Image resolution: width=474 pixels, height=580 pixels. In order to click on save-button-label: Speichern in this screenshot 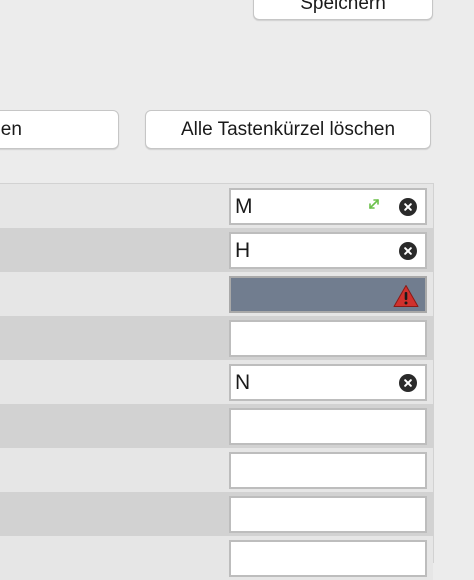, I will do `click(343, 7)`.